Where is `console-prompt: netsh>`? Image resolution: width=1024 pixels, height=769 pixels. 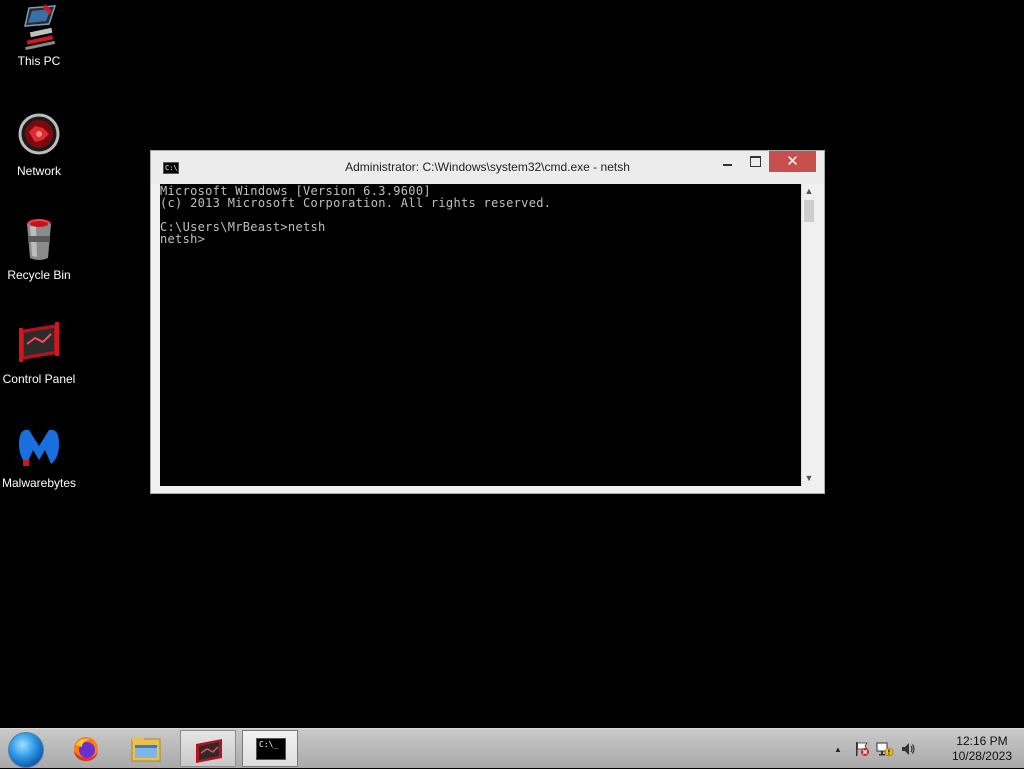
console-prompt: netsh> is located at coordinates (480, 239).